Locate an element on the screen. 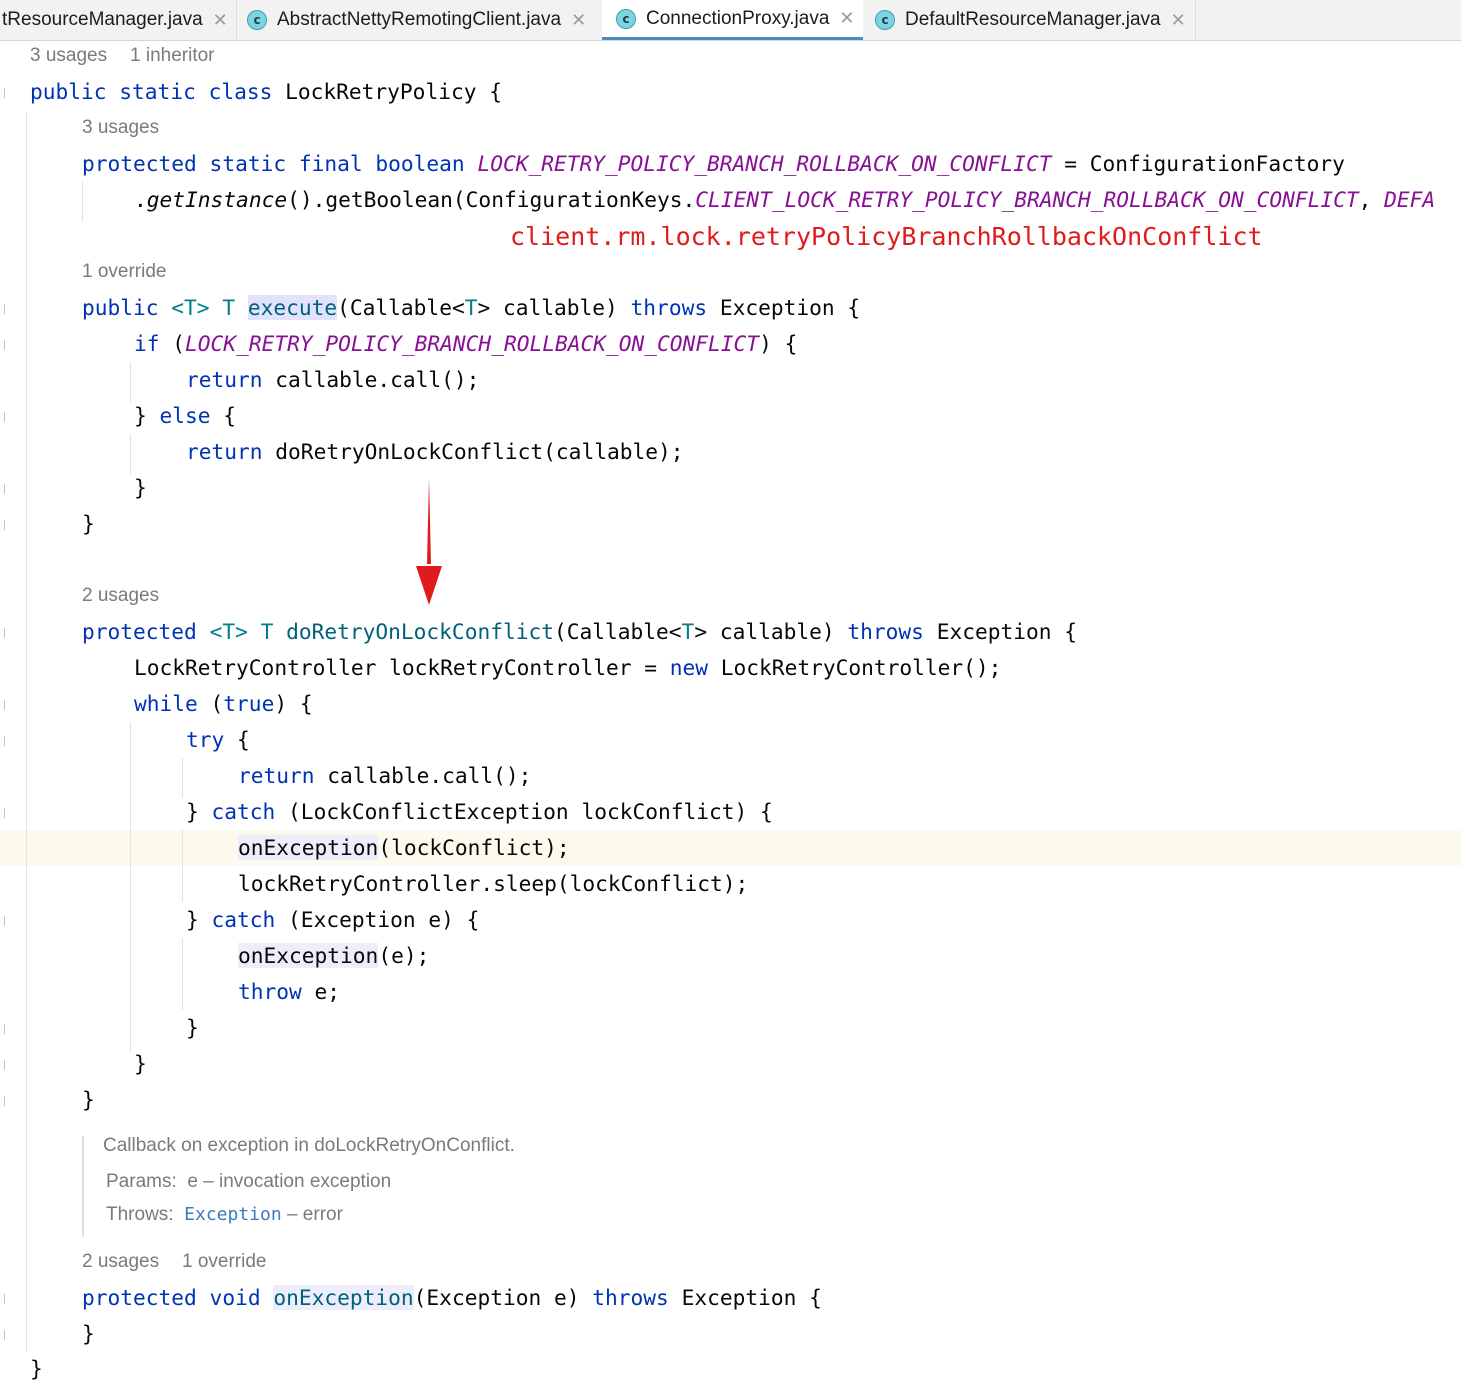  code-line: try { is located at coordinates (218, 739).